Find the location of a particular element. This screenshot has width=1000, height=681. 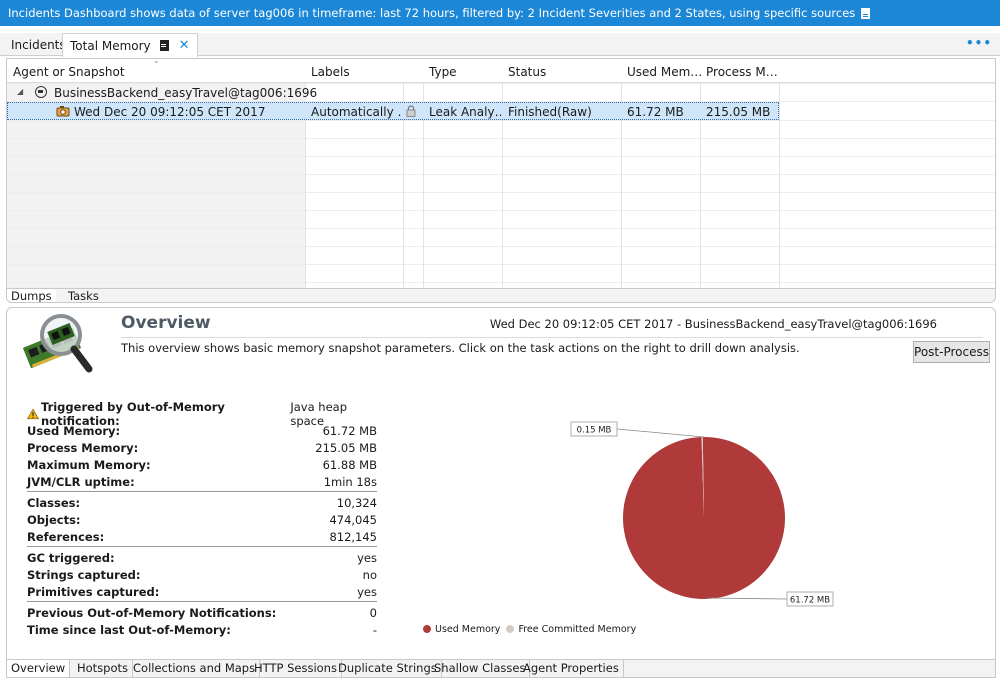

tab-shallow-classes: Shallow Classes is located at coordinates (480, 668).